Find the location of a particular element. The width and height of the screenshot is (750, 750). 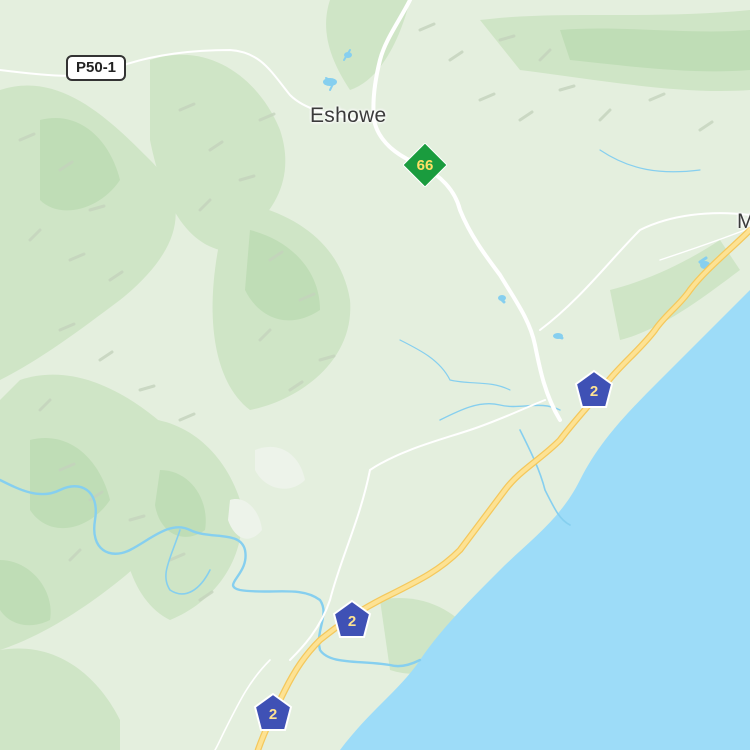

route-shield-r66: 66 is located at coordinates (425, 165).